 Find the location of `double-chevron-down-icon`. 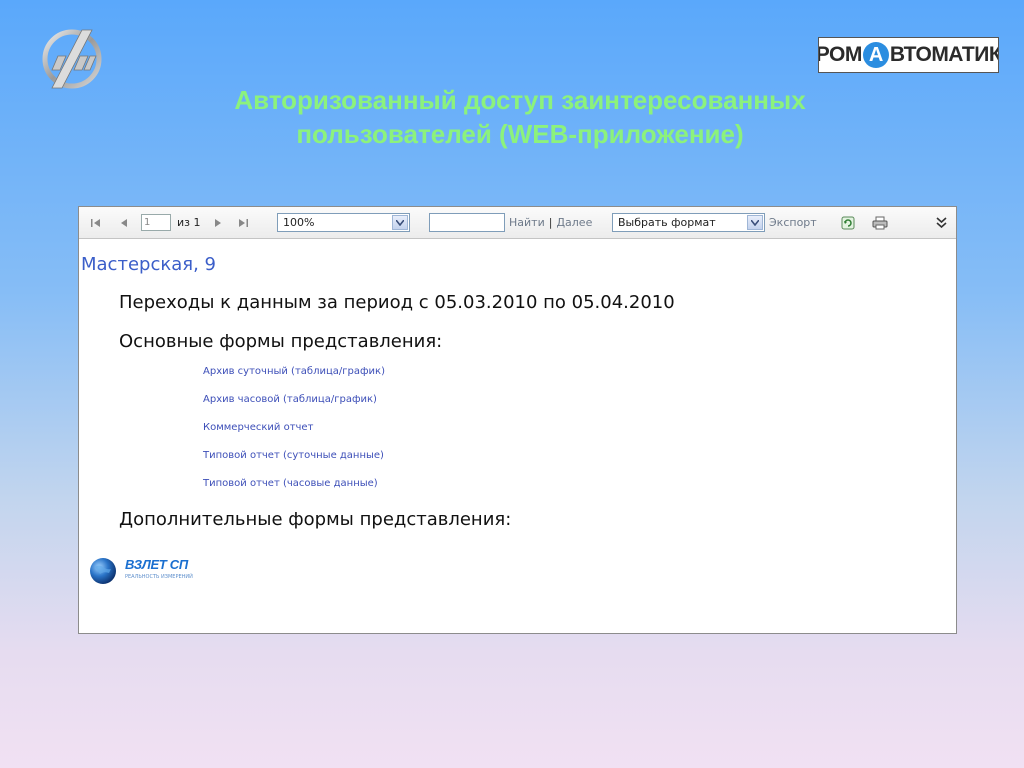

double-chevron-down-icon is located at coordinates (941, 223).